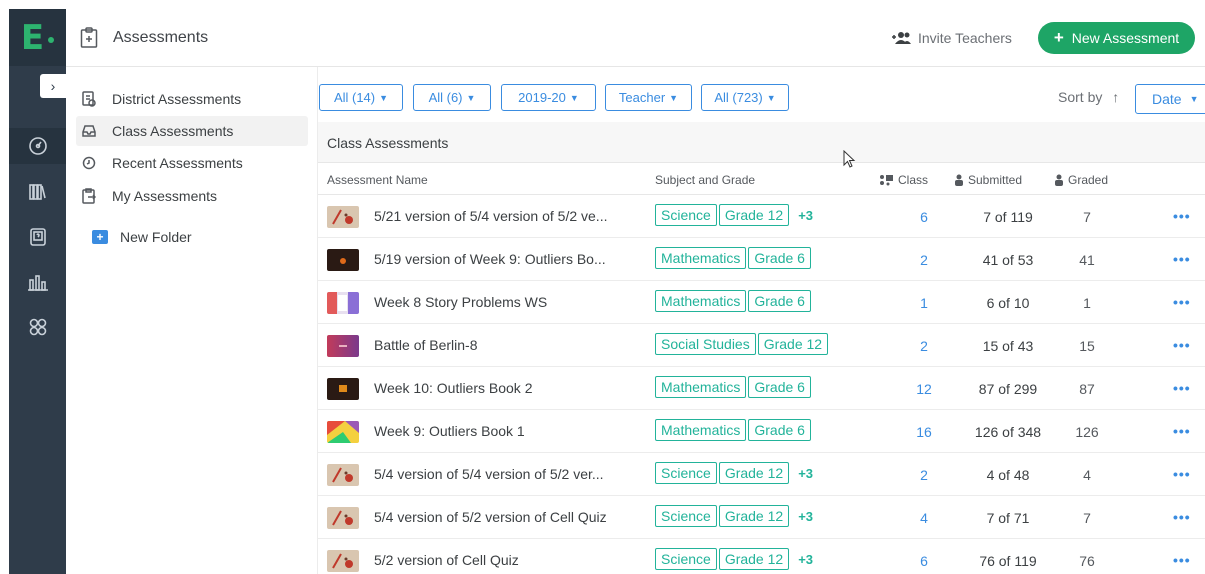 This screenshot has height=574, width=1205. I want to click on sidebar-item-district: District Assessments, so click(192, 99).